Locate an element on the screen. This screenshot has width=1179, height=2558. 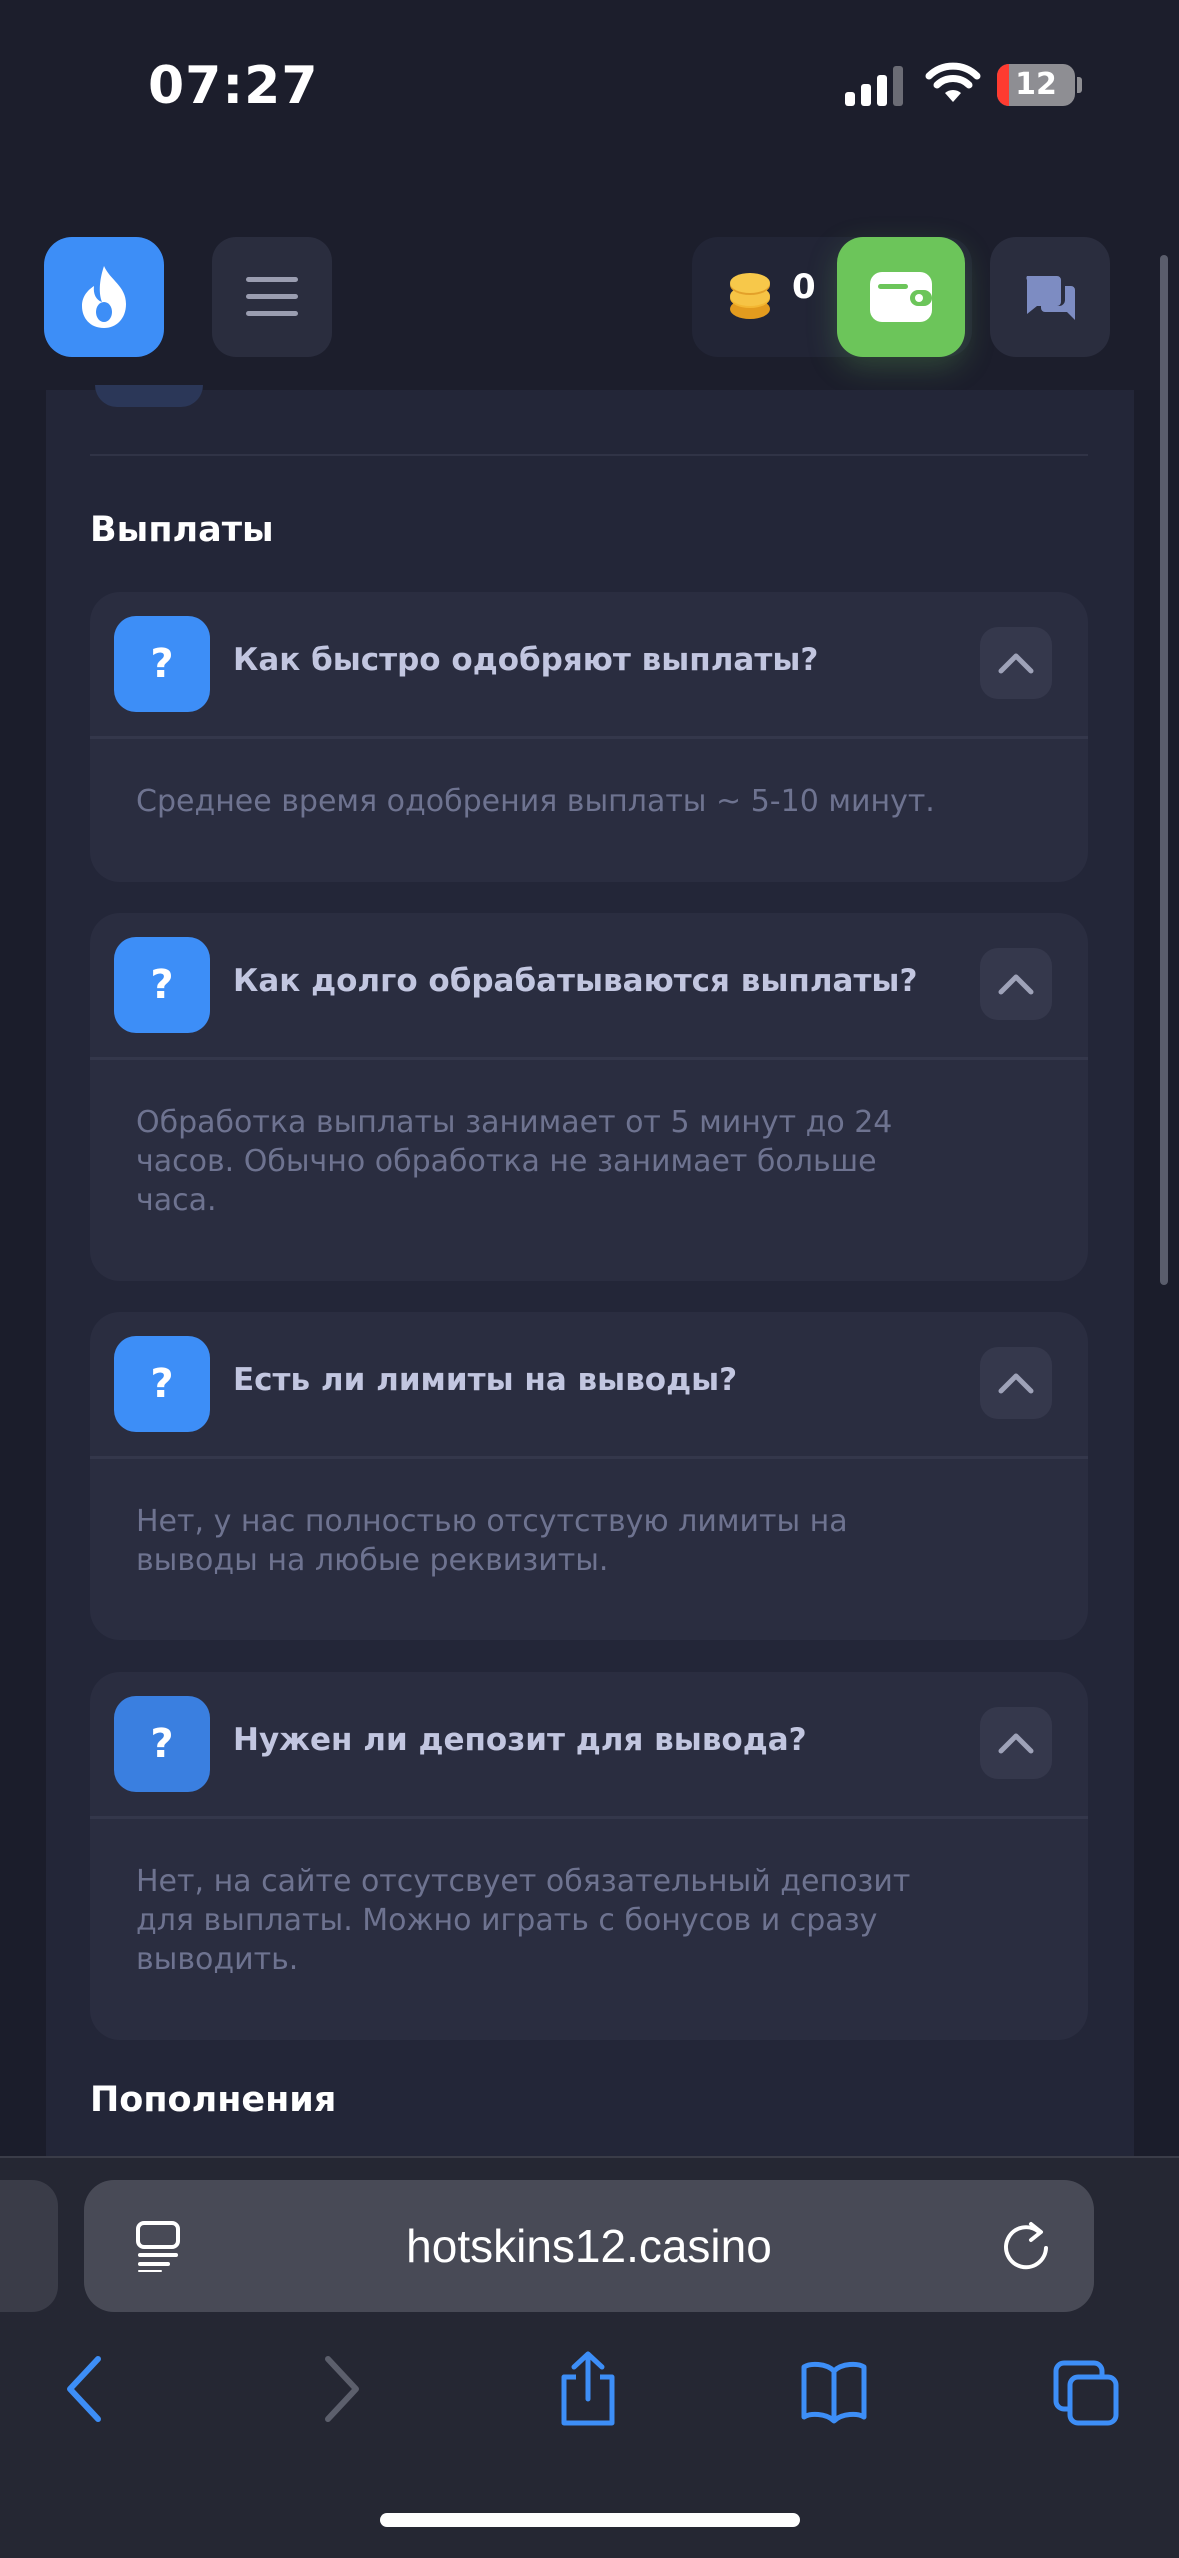
previous-item-stub is located at coordinates (149, 396).